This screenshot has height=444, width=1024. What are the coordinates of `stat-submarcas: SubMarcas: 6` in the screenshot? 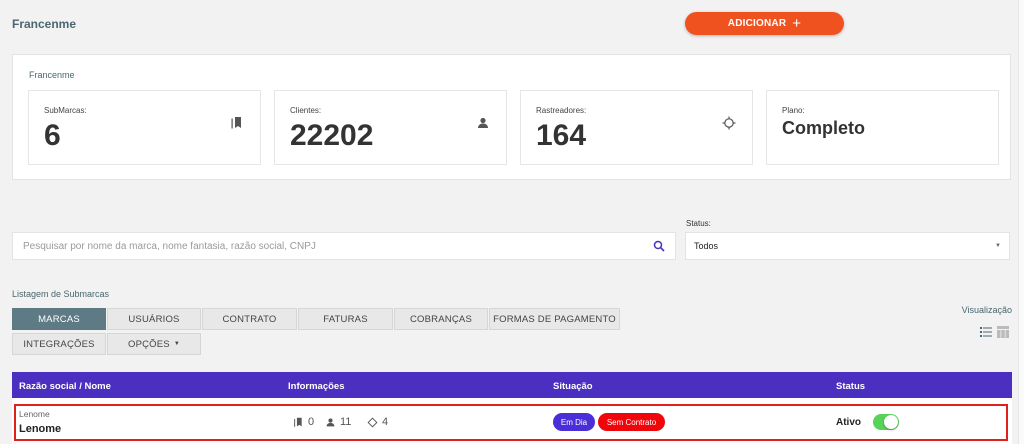 It's located at (144, 127).